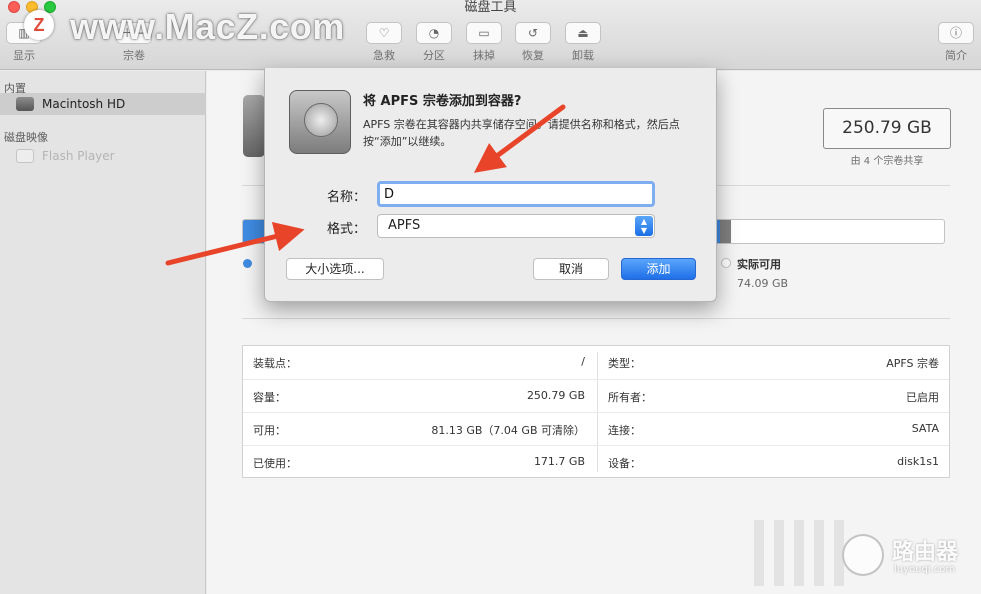 The image size is (981, 594). Describe the element at coordinates (14, 7) in the screenshot. I see `close-window-button` at that location.